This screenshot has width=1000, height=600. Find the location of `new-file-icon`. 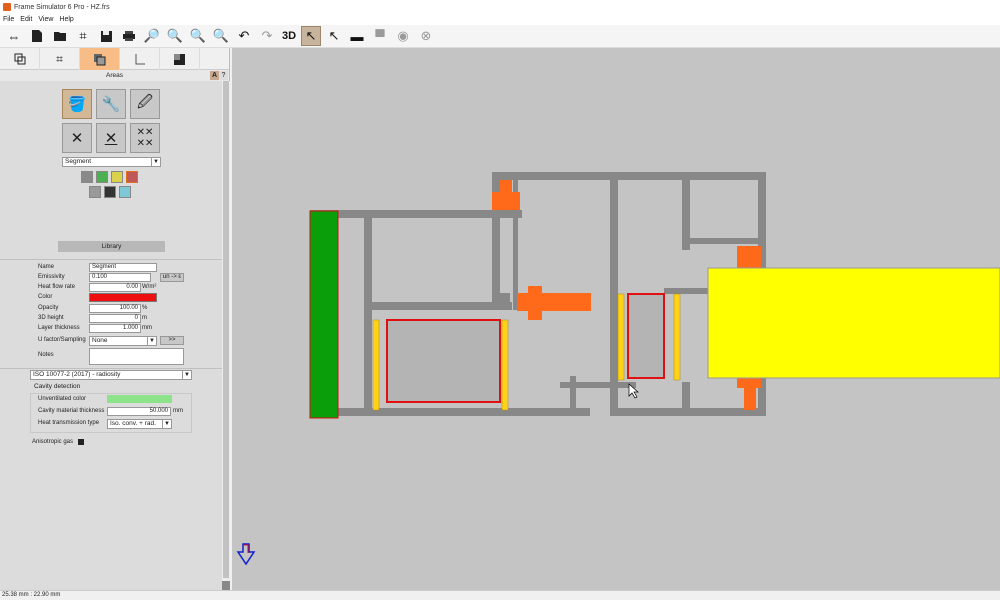

new-file-icon is located at coordinates (37, 36).